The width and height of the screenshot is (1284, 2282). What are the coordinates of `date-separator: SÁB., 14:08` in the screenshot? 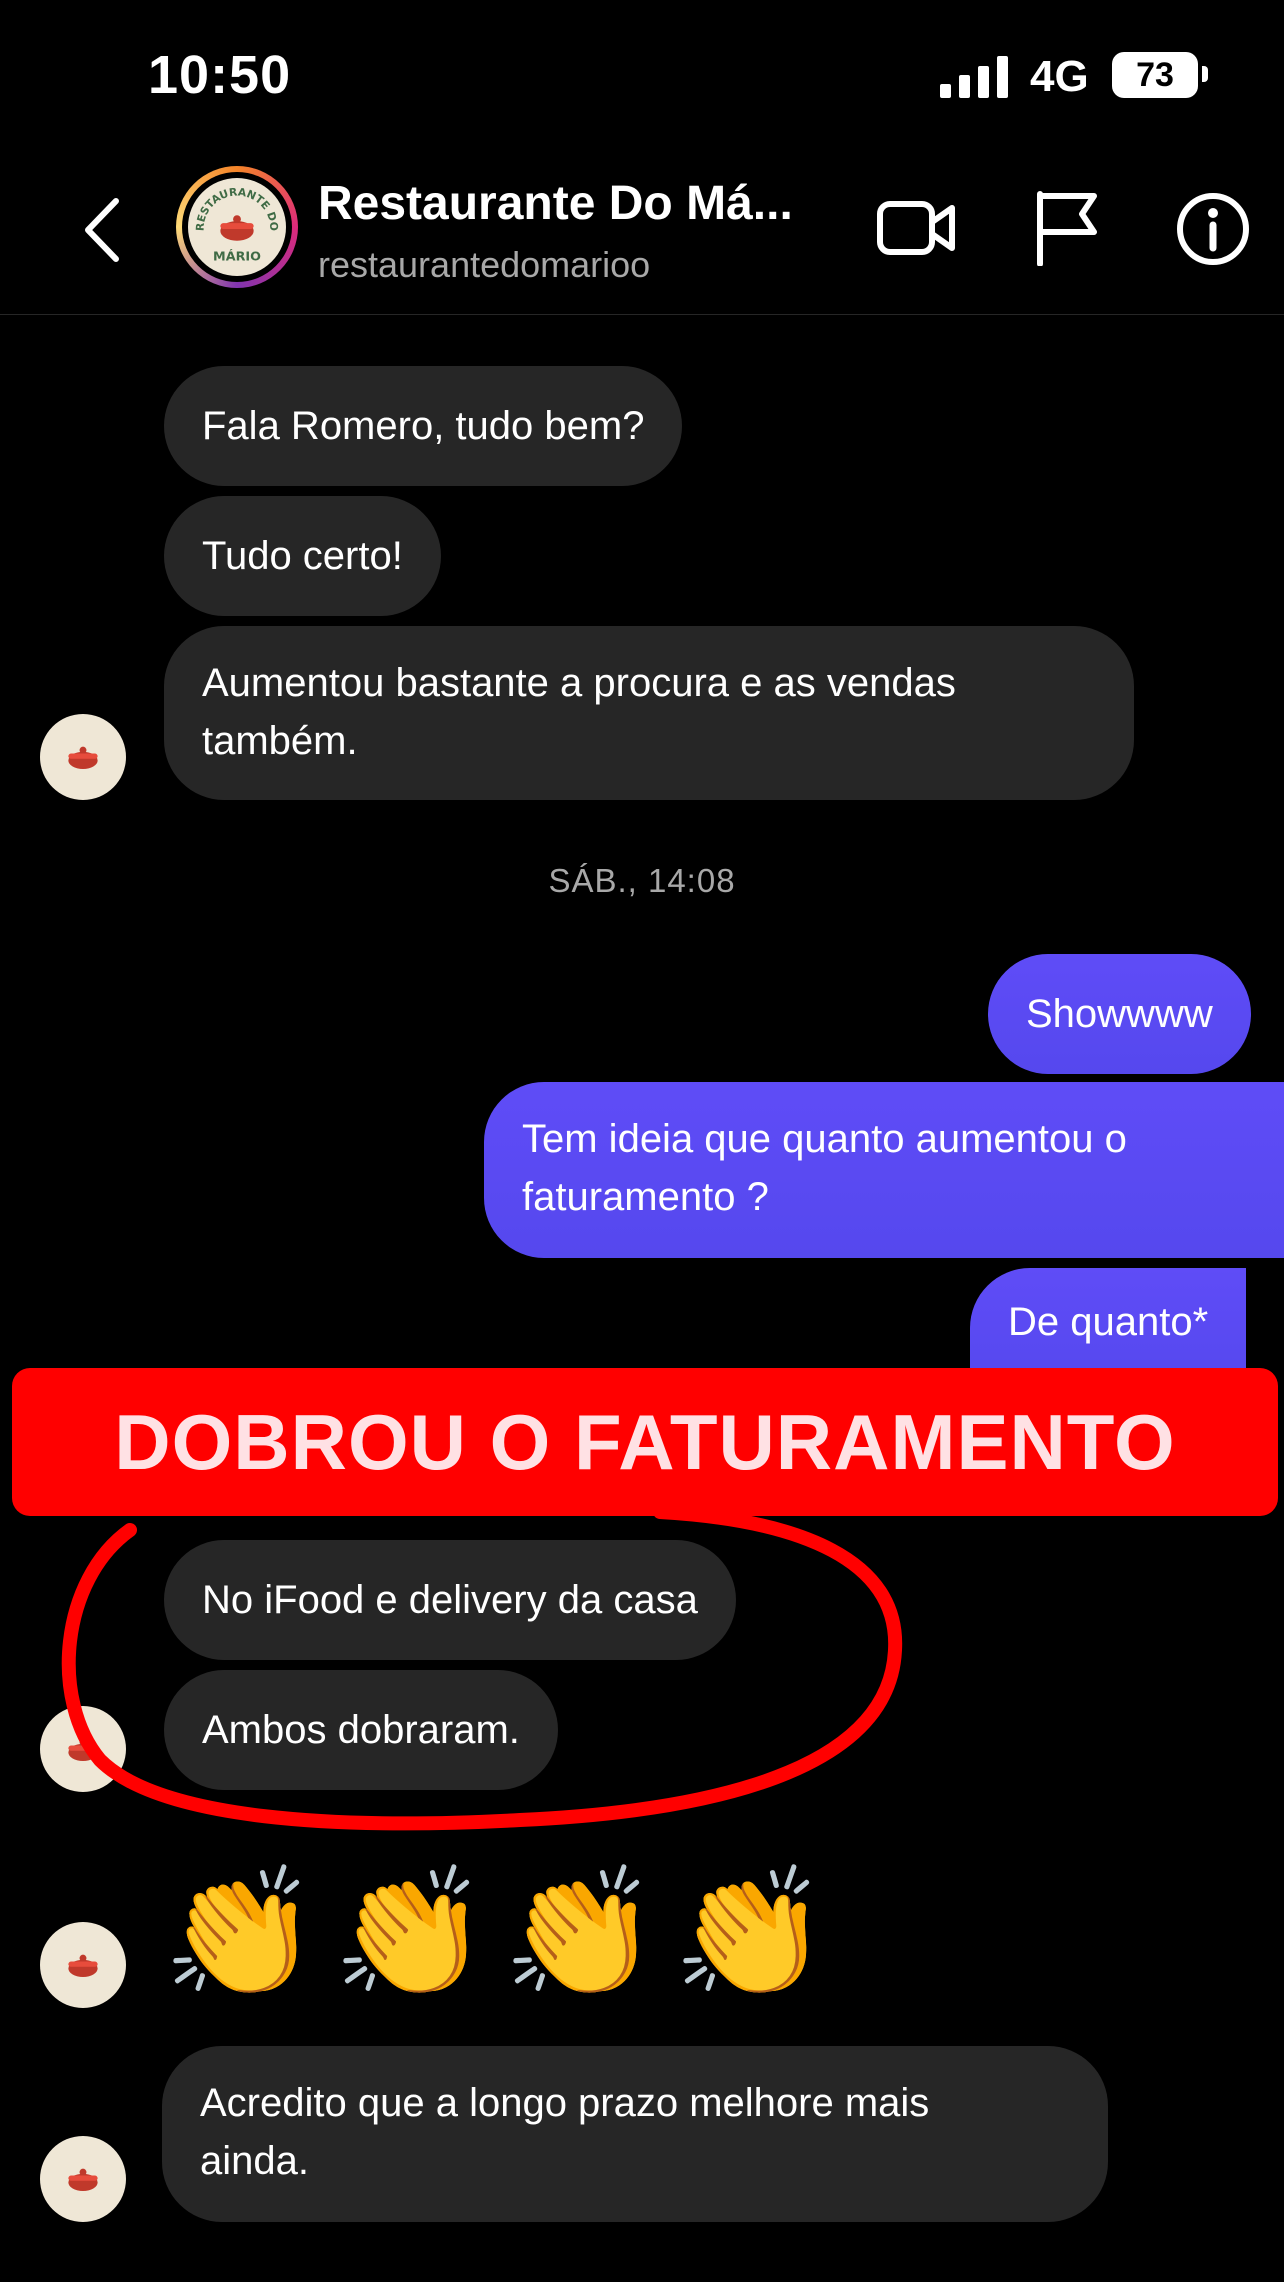 It's located at (642, 880).